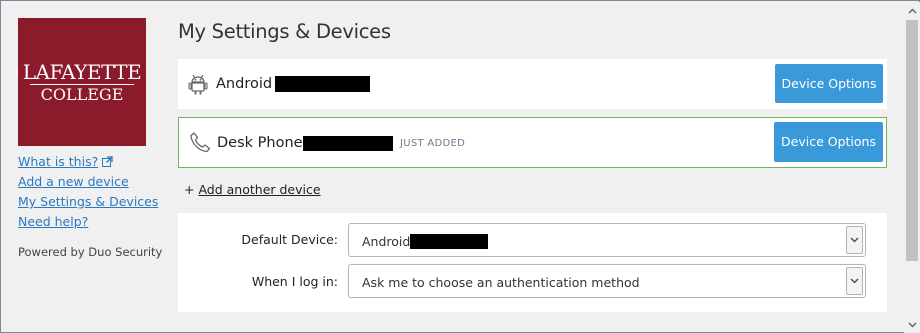  Describe the element at coordinates (88, 222) in the screenshot. I see `need-help-link: Need help?` at that location.